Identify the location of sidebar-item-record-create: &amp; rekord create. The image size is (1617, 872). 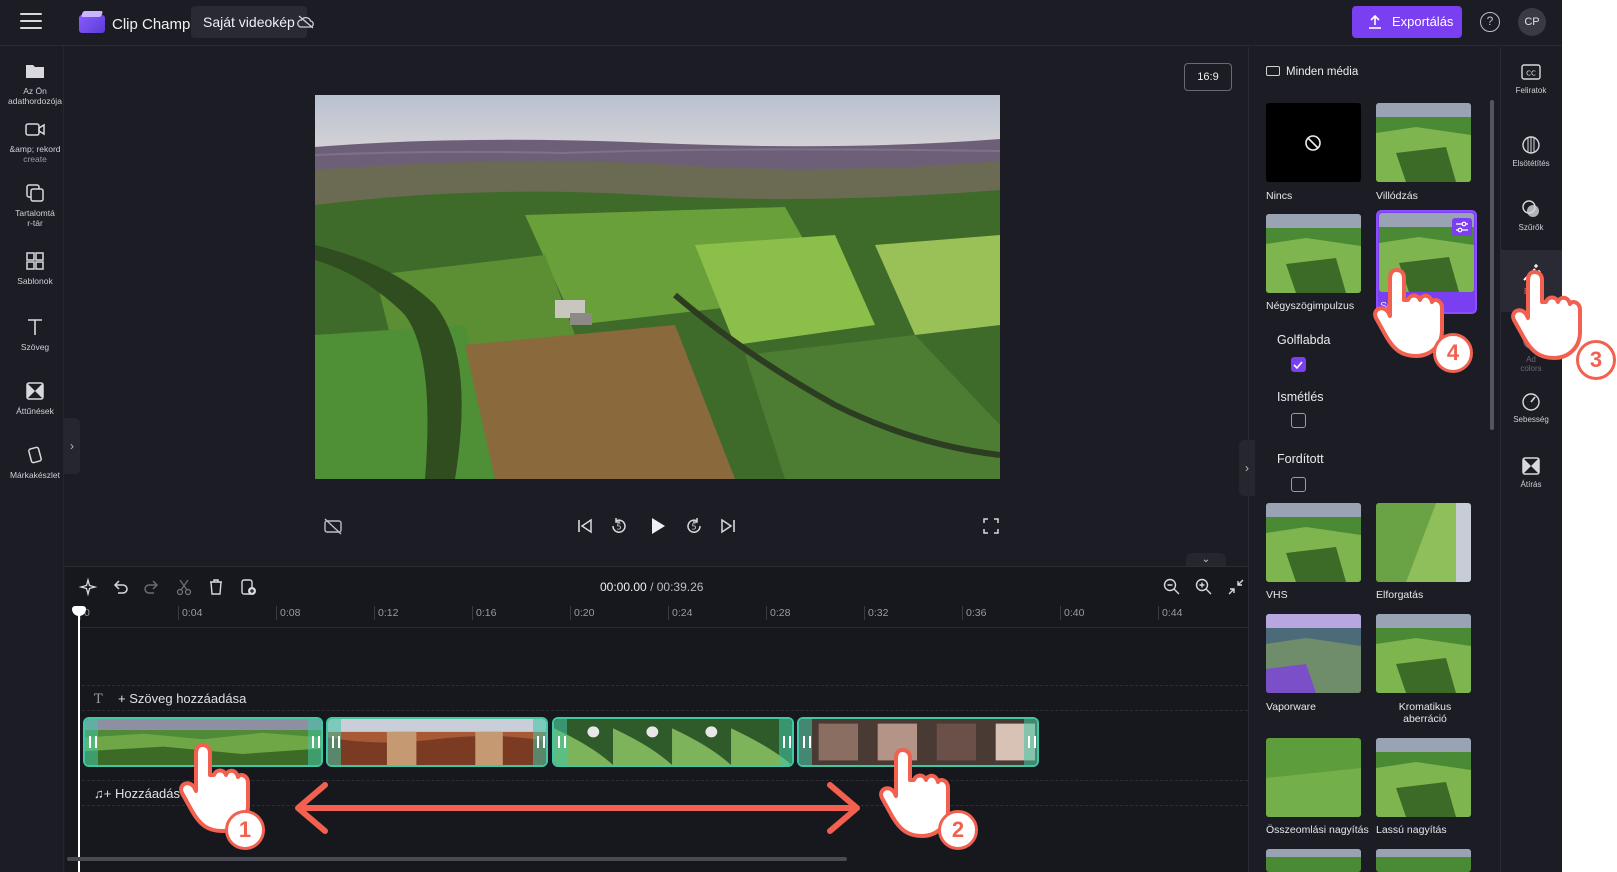
(35, 141).